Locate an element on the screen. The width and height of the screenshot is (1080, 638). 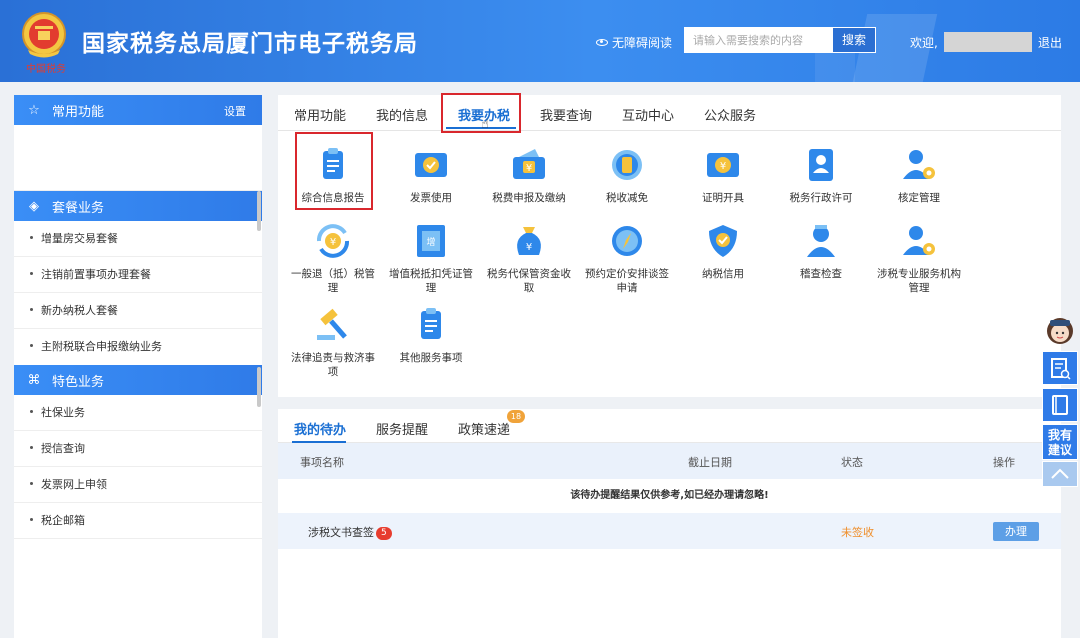
sidebar-settings-link: 设置 is located at coordinates (235, 111).